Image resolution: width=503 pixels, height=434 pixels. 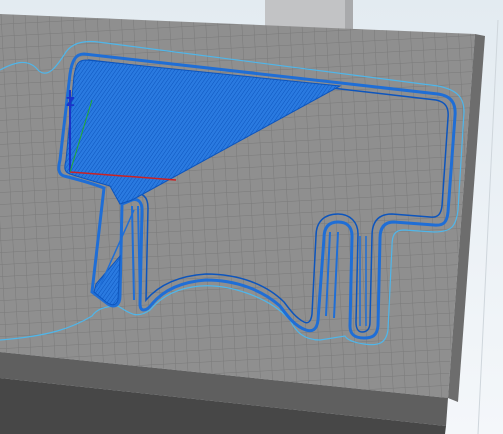 What do you see at coordinates (70, 102) in the screenshot?
I see `z-axis-label: Z` at bounding box center [70, 102].